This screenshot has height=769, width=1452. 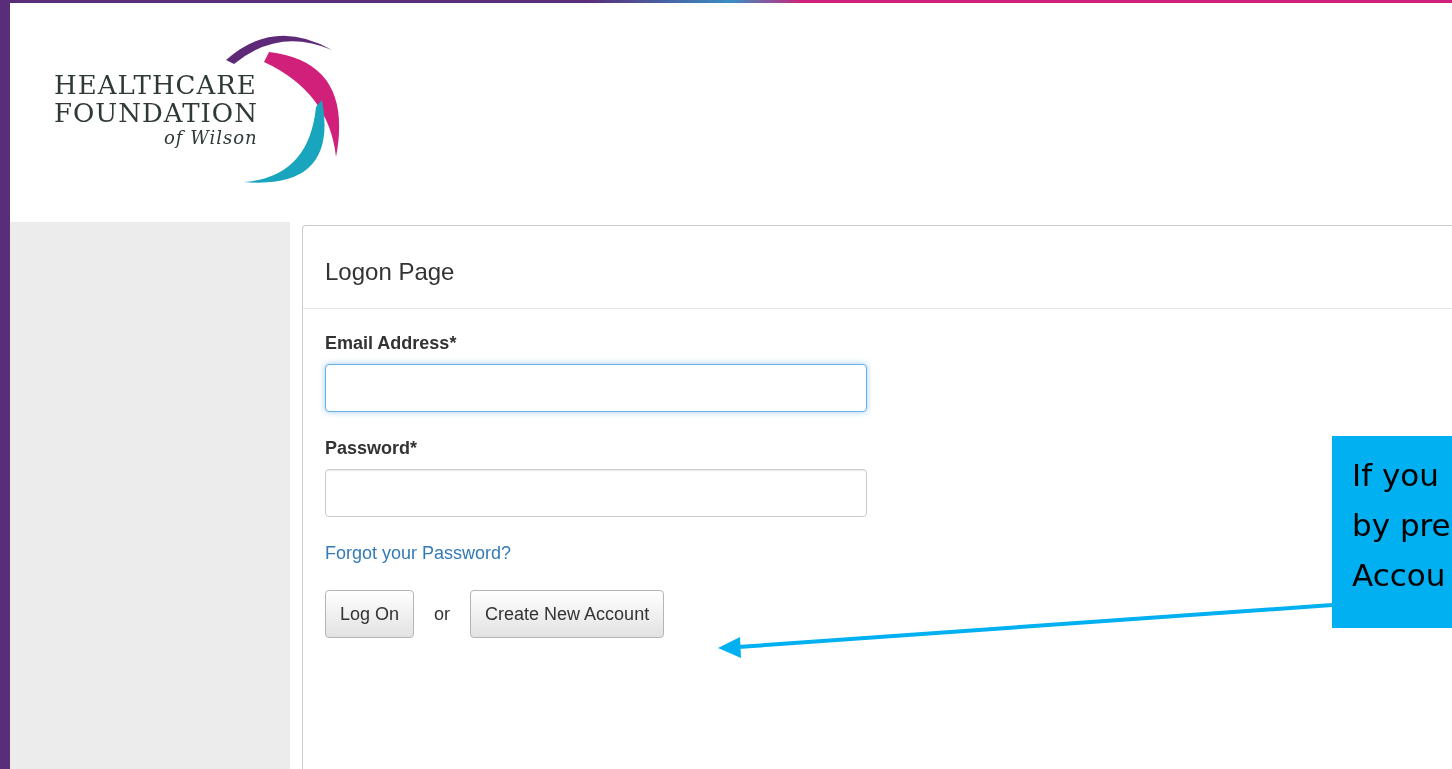 I want to click on or-text: or, so click(x=442, y=614).